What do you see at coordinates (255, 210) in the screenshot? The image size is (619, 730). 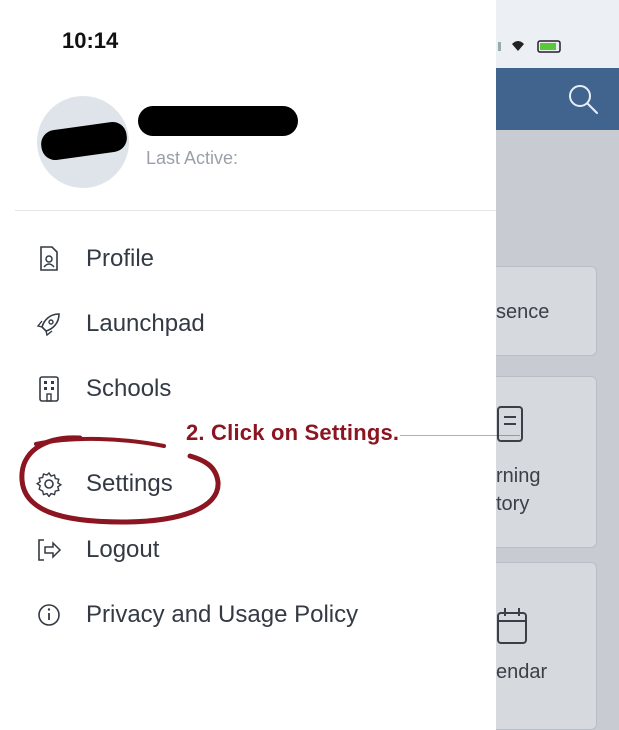 I see `divider` at bounding box center [255, 210].